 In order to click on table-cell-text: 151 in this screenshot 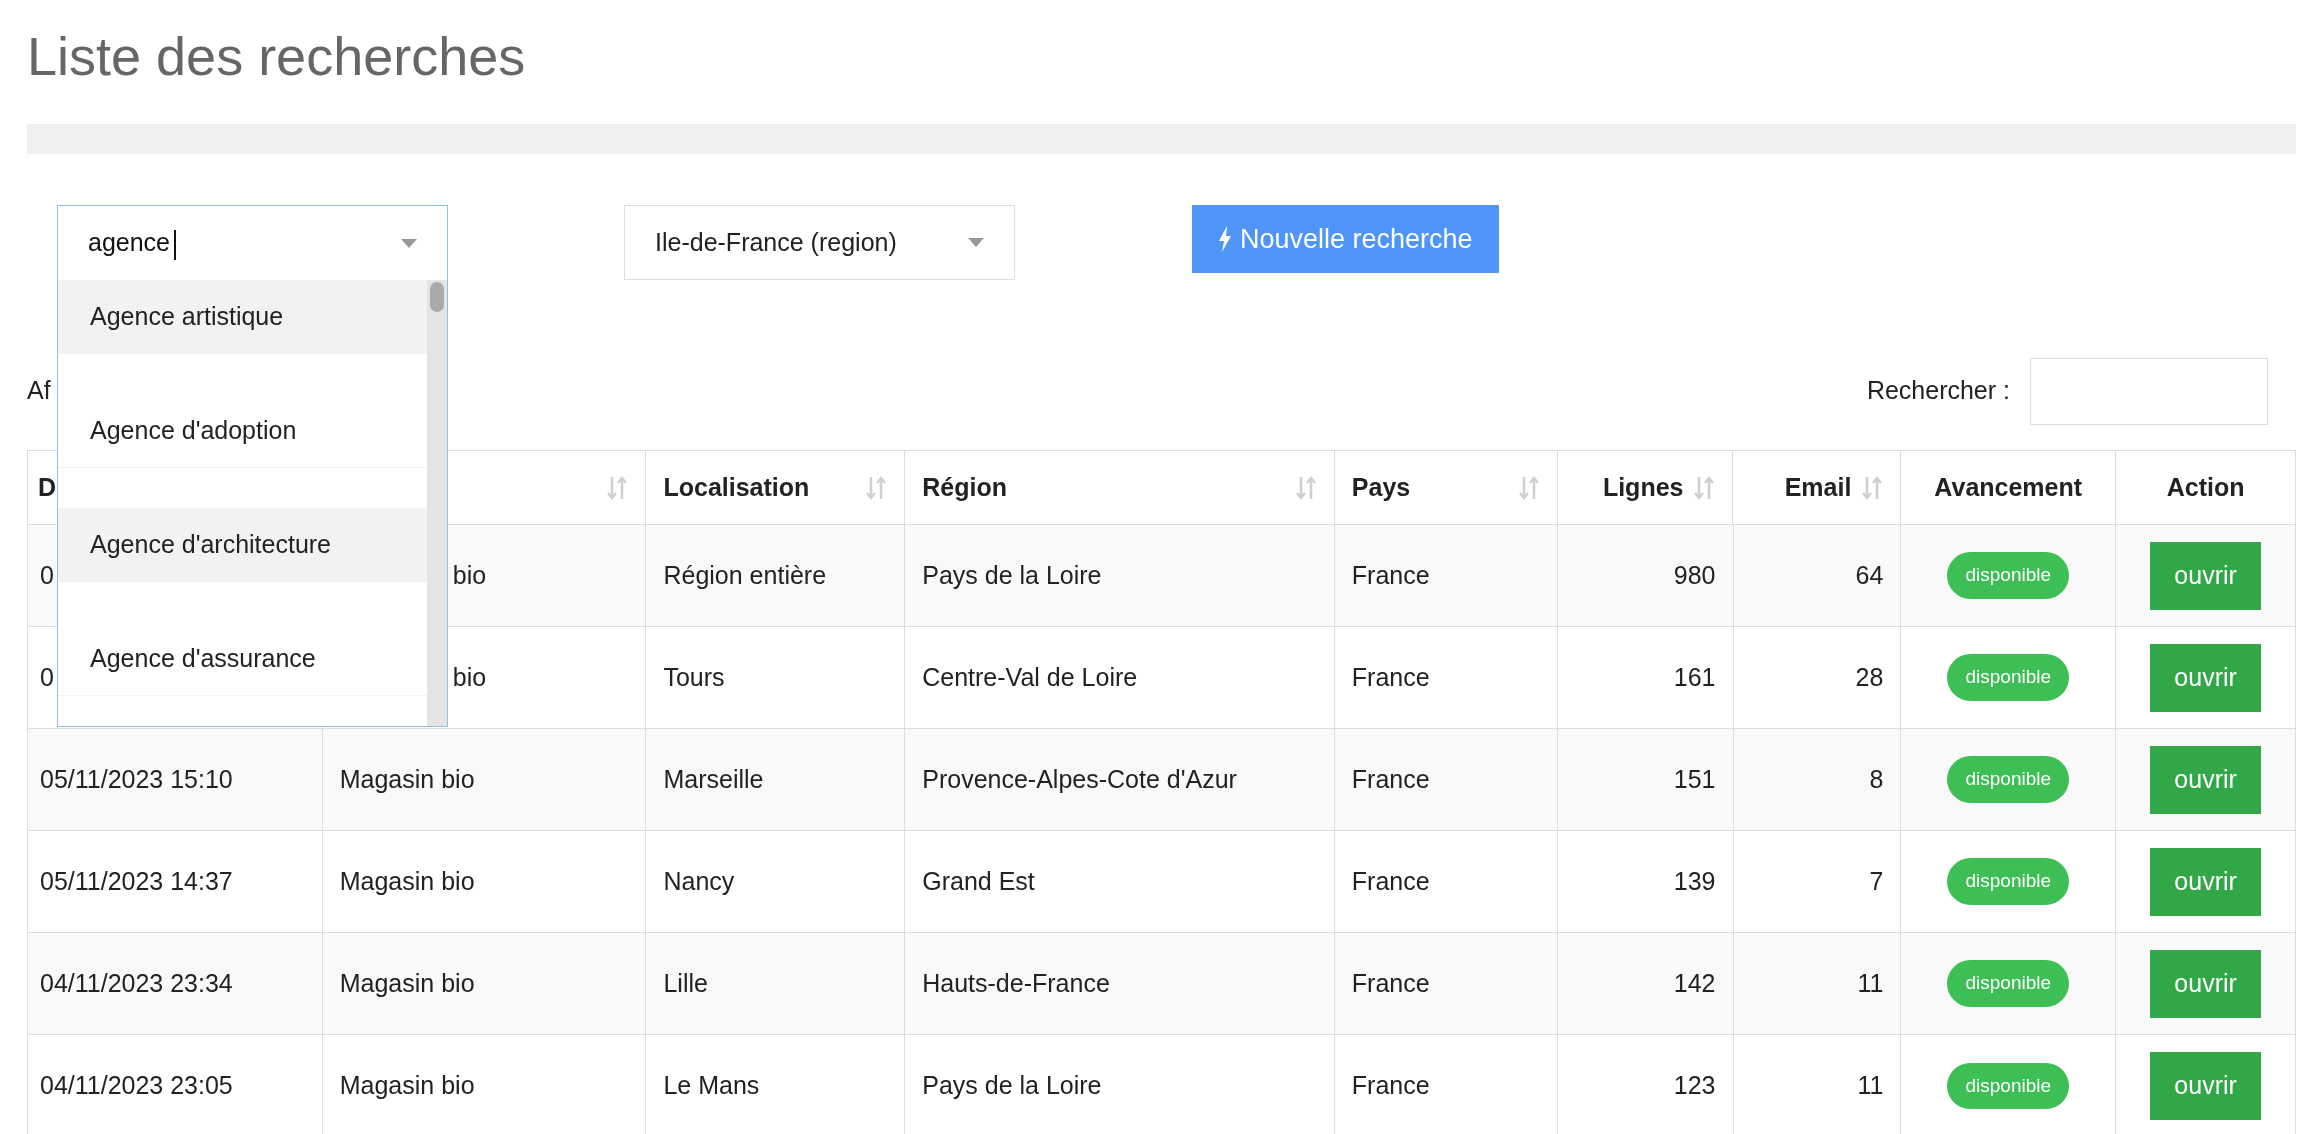, I will do `click(1694, 779)`.